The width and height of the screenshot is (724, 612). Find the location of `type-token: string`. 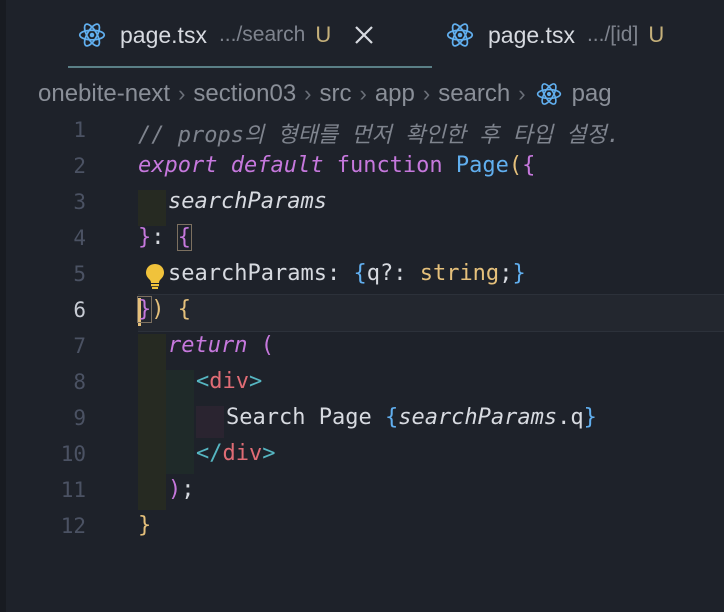

type-token: string is located at coordinates (459, 273).